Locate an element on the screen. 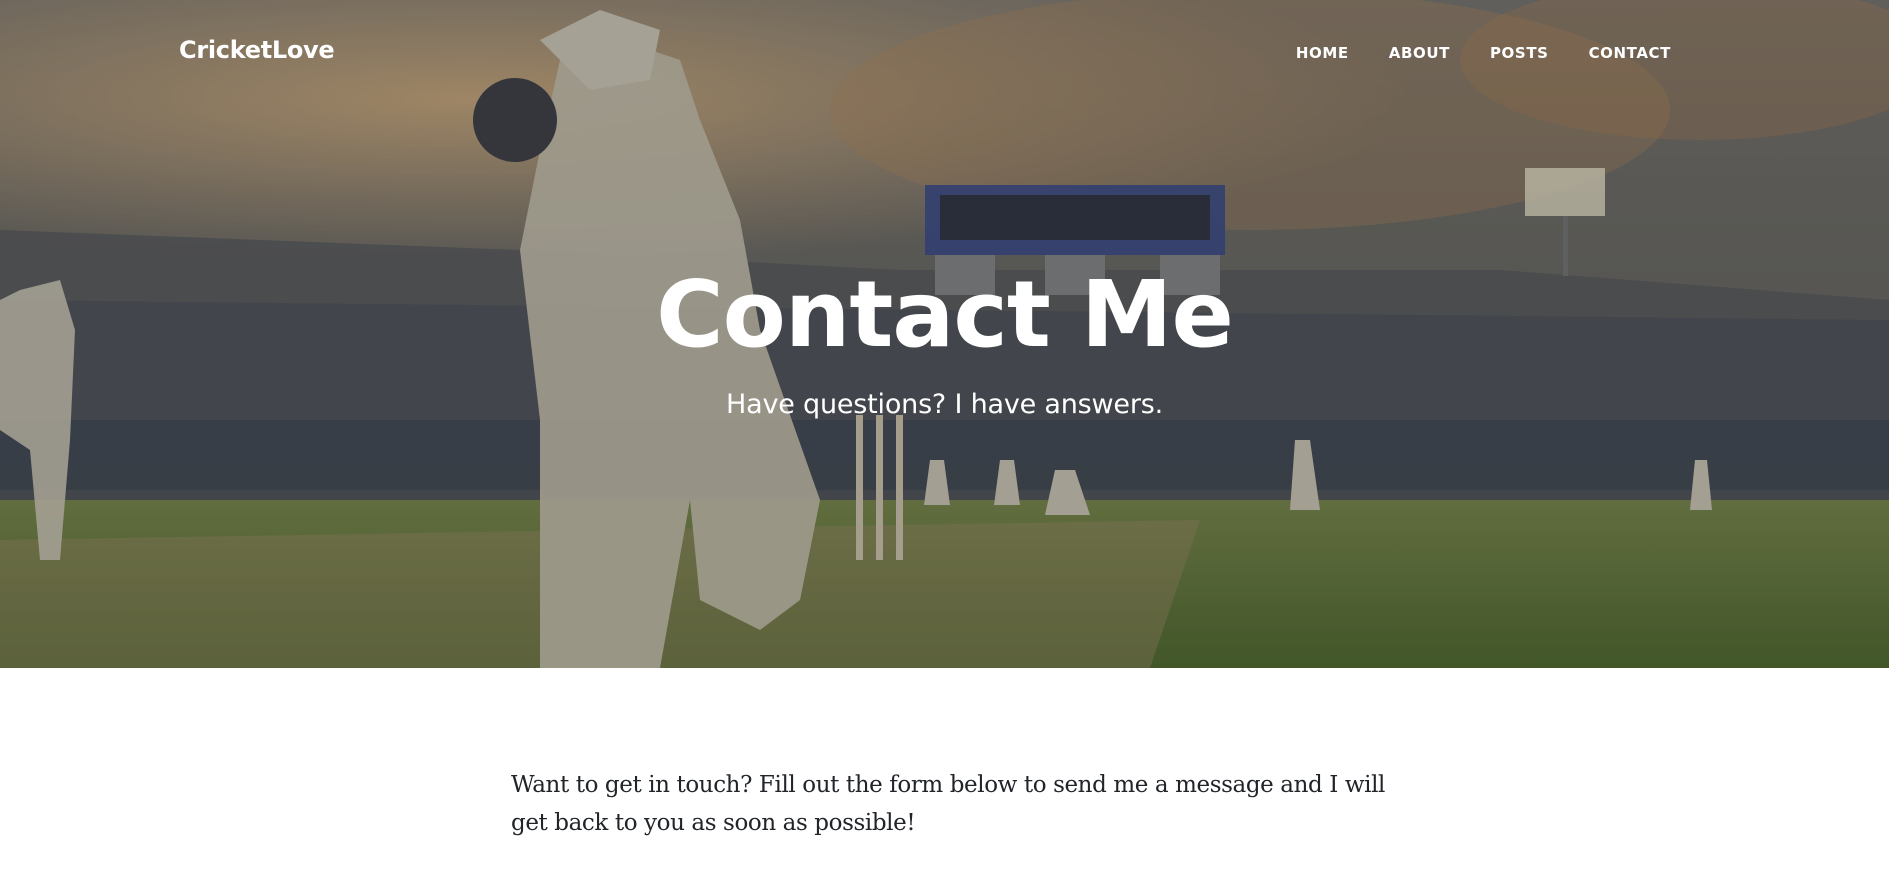 This screenshot has height=871, width=1889. nav-links: HOME ABOUT POSTS CONTACT is located at coordinates (1483, 53).